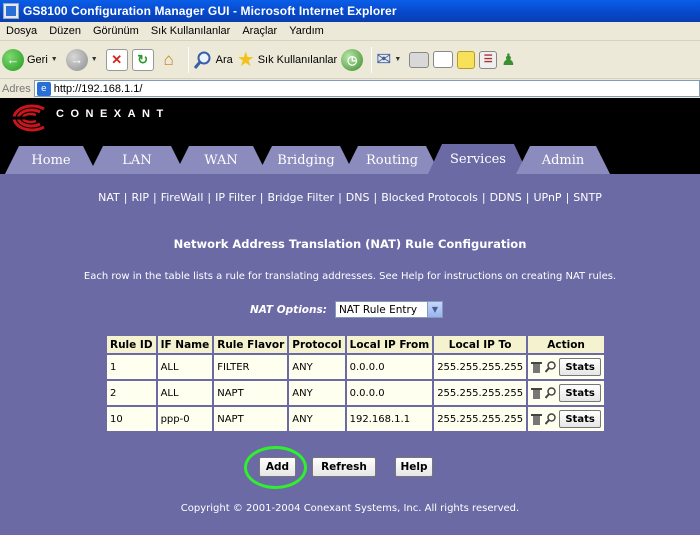  Describe the element at coordinates (221, 160) in the screenshot. I see `tab-wan: WAN` at that location.